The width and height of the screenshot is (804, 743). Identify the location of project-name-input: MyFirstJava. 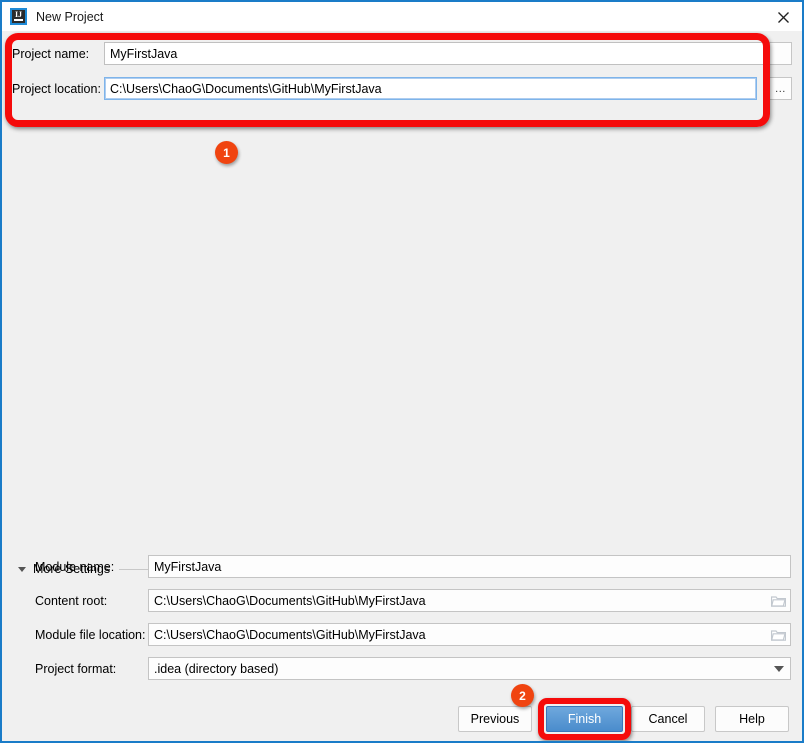
(434, 53).